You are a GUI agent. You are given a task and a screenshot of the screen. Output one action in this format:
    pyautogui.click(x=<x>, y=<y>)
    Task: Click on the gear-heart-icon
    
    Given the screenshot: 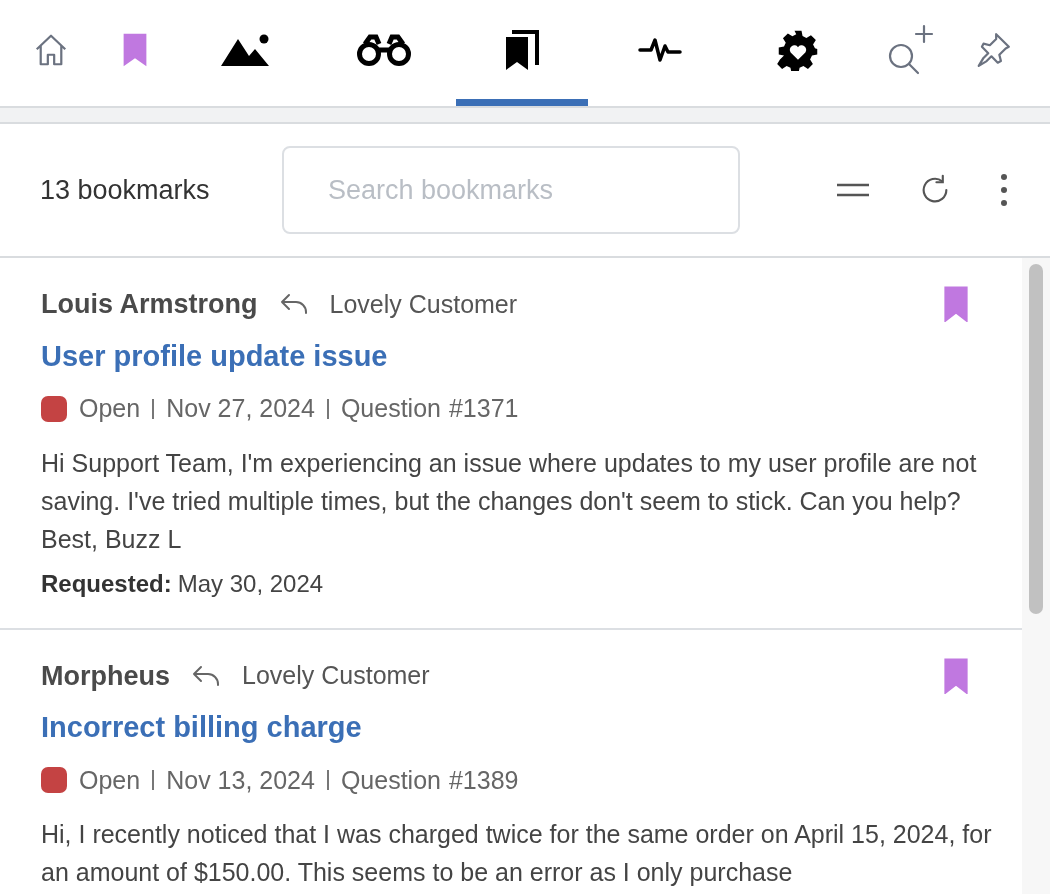 What is the action you would take?
    pyautogui.click(x=798, y=49)
    